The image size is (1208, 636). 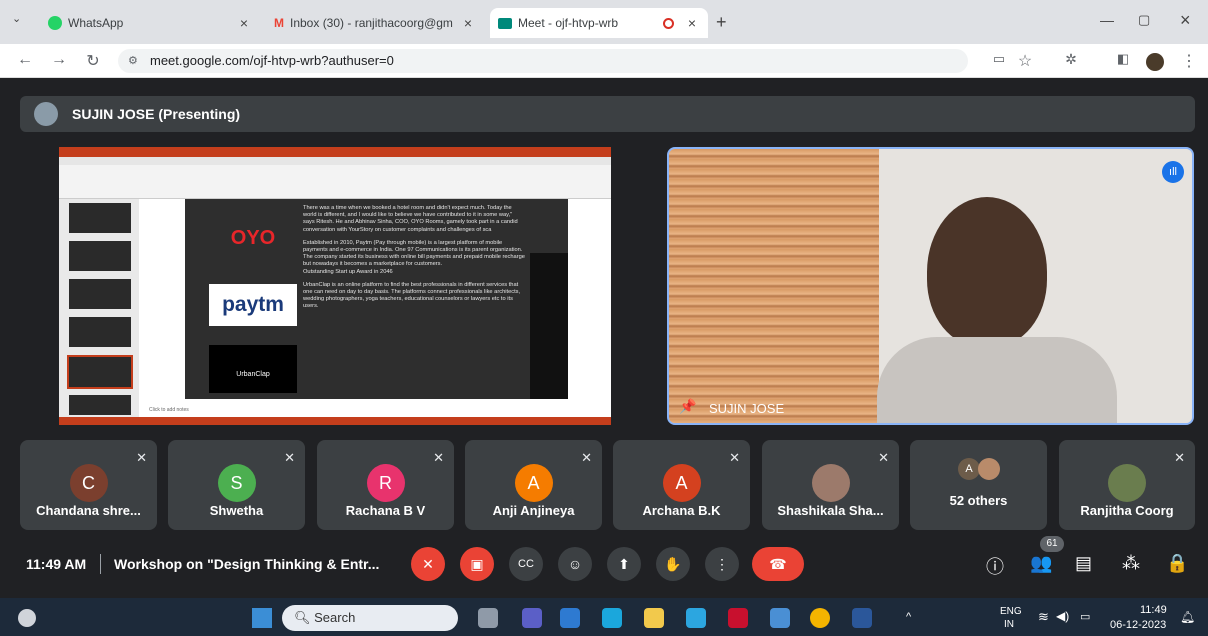 I want to click on windows-start-icon, so click(x=262, y=618).